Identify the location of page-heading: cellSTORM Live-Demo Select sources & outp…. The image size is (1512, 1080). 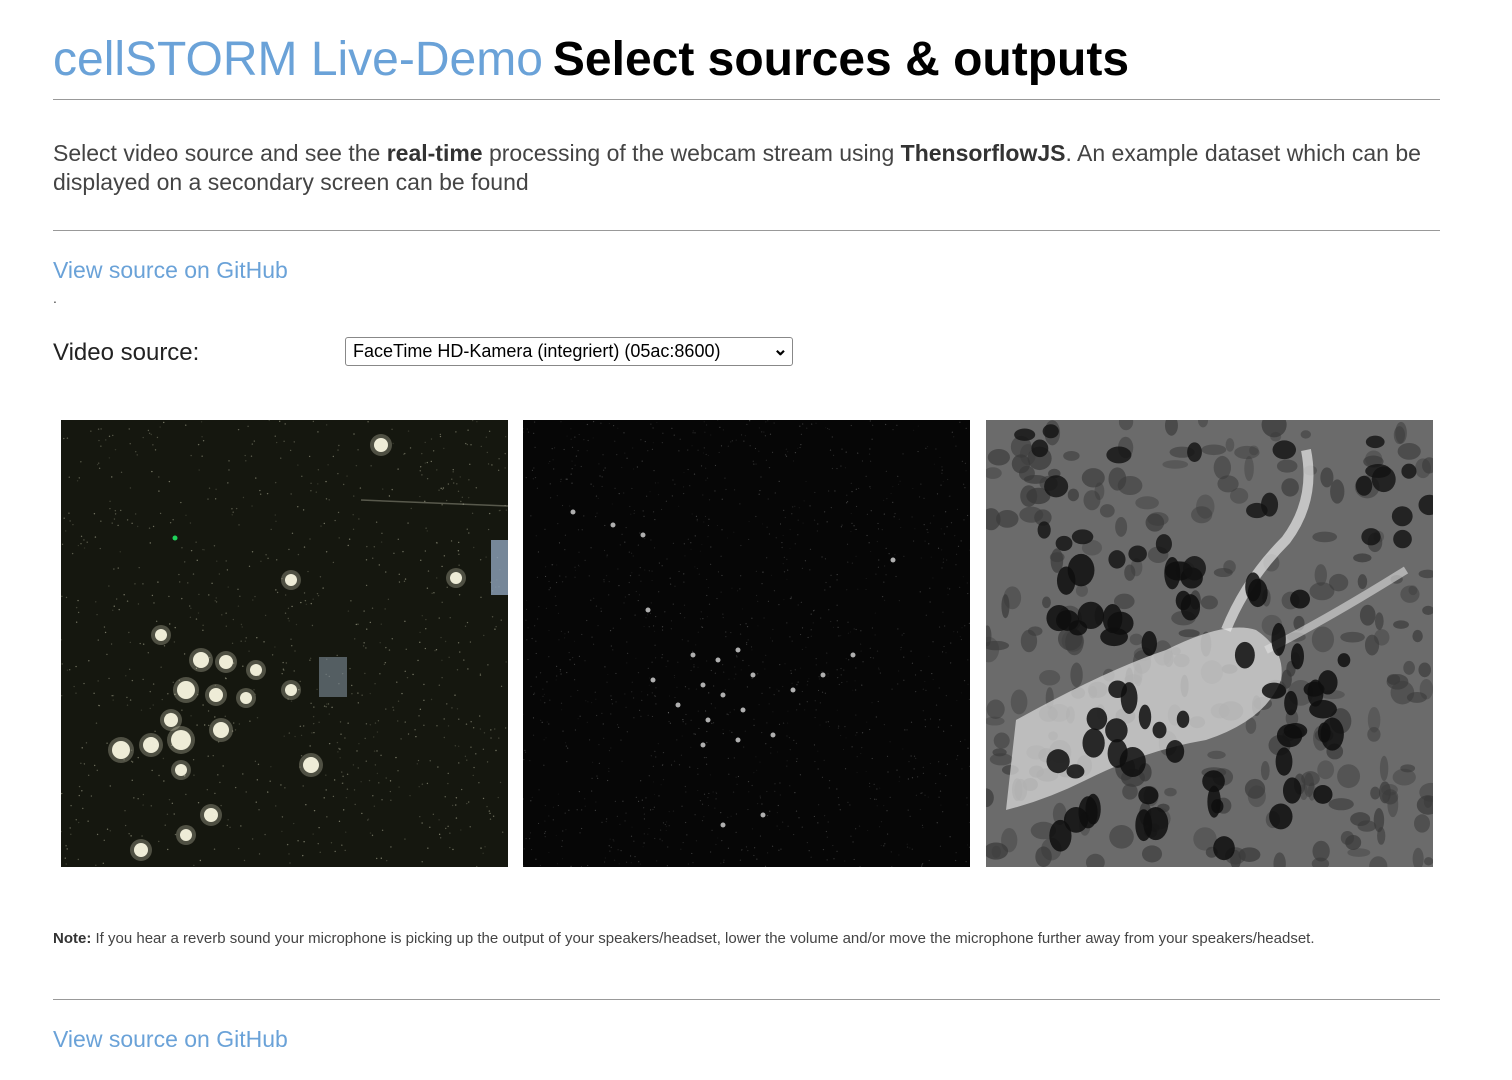
(591, 60).